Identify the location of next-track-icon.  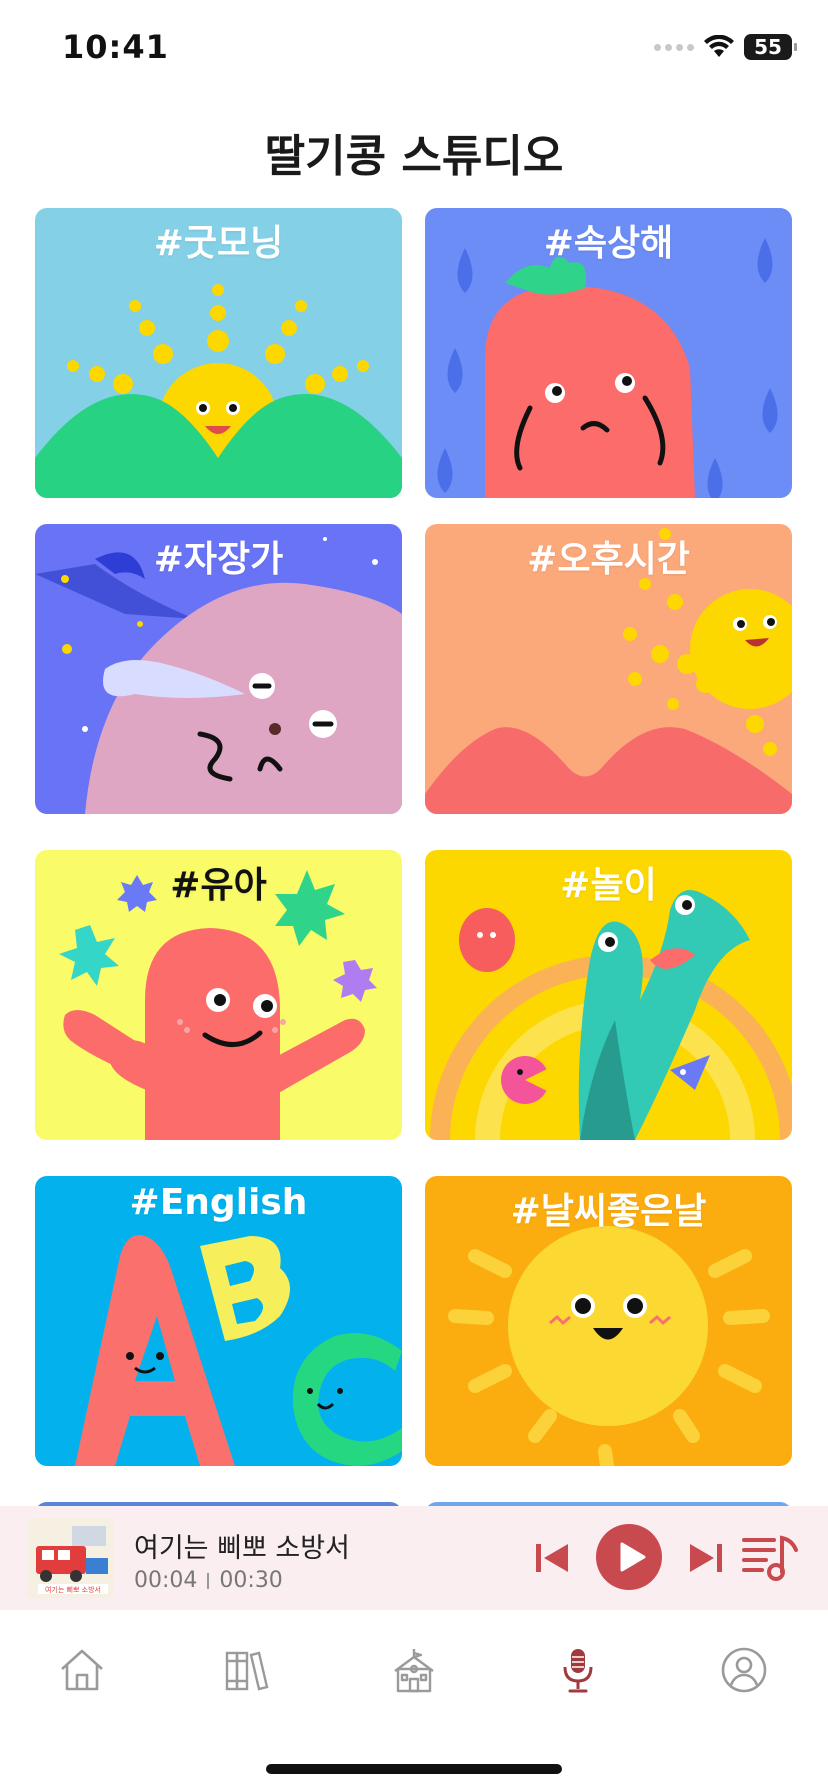
(705, 1558).